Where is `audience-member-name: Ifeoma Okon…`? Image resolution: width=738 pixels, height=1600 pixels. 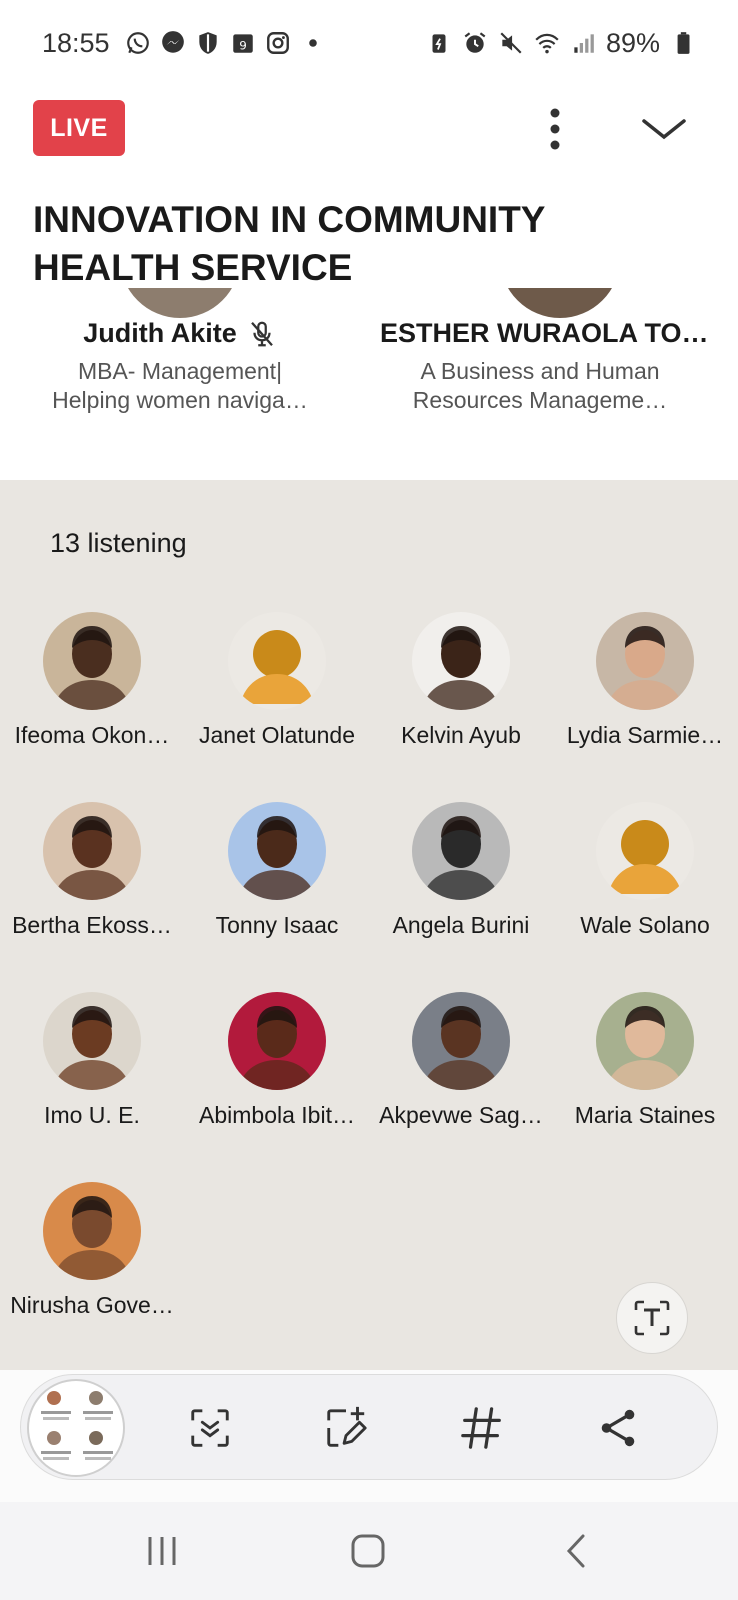 audience-member-name: Ifeoma Okon… is located at coordinates (92, 735).